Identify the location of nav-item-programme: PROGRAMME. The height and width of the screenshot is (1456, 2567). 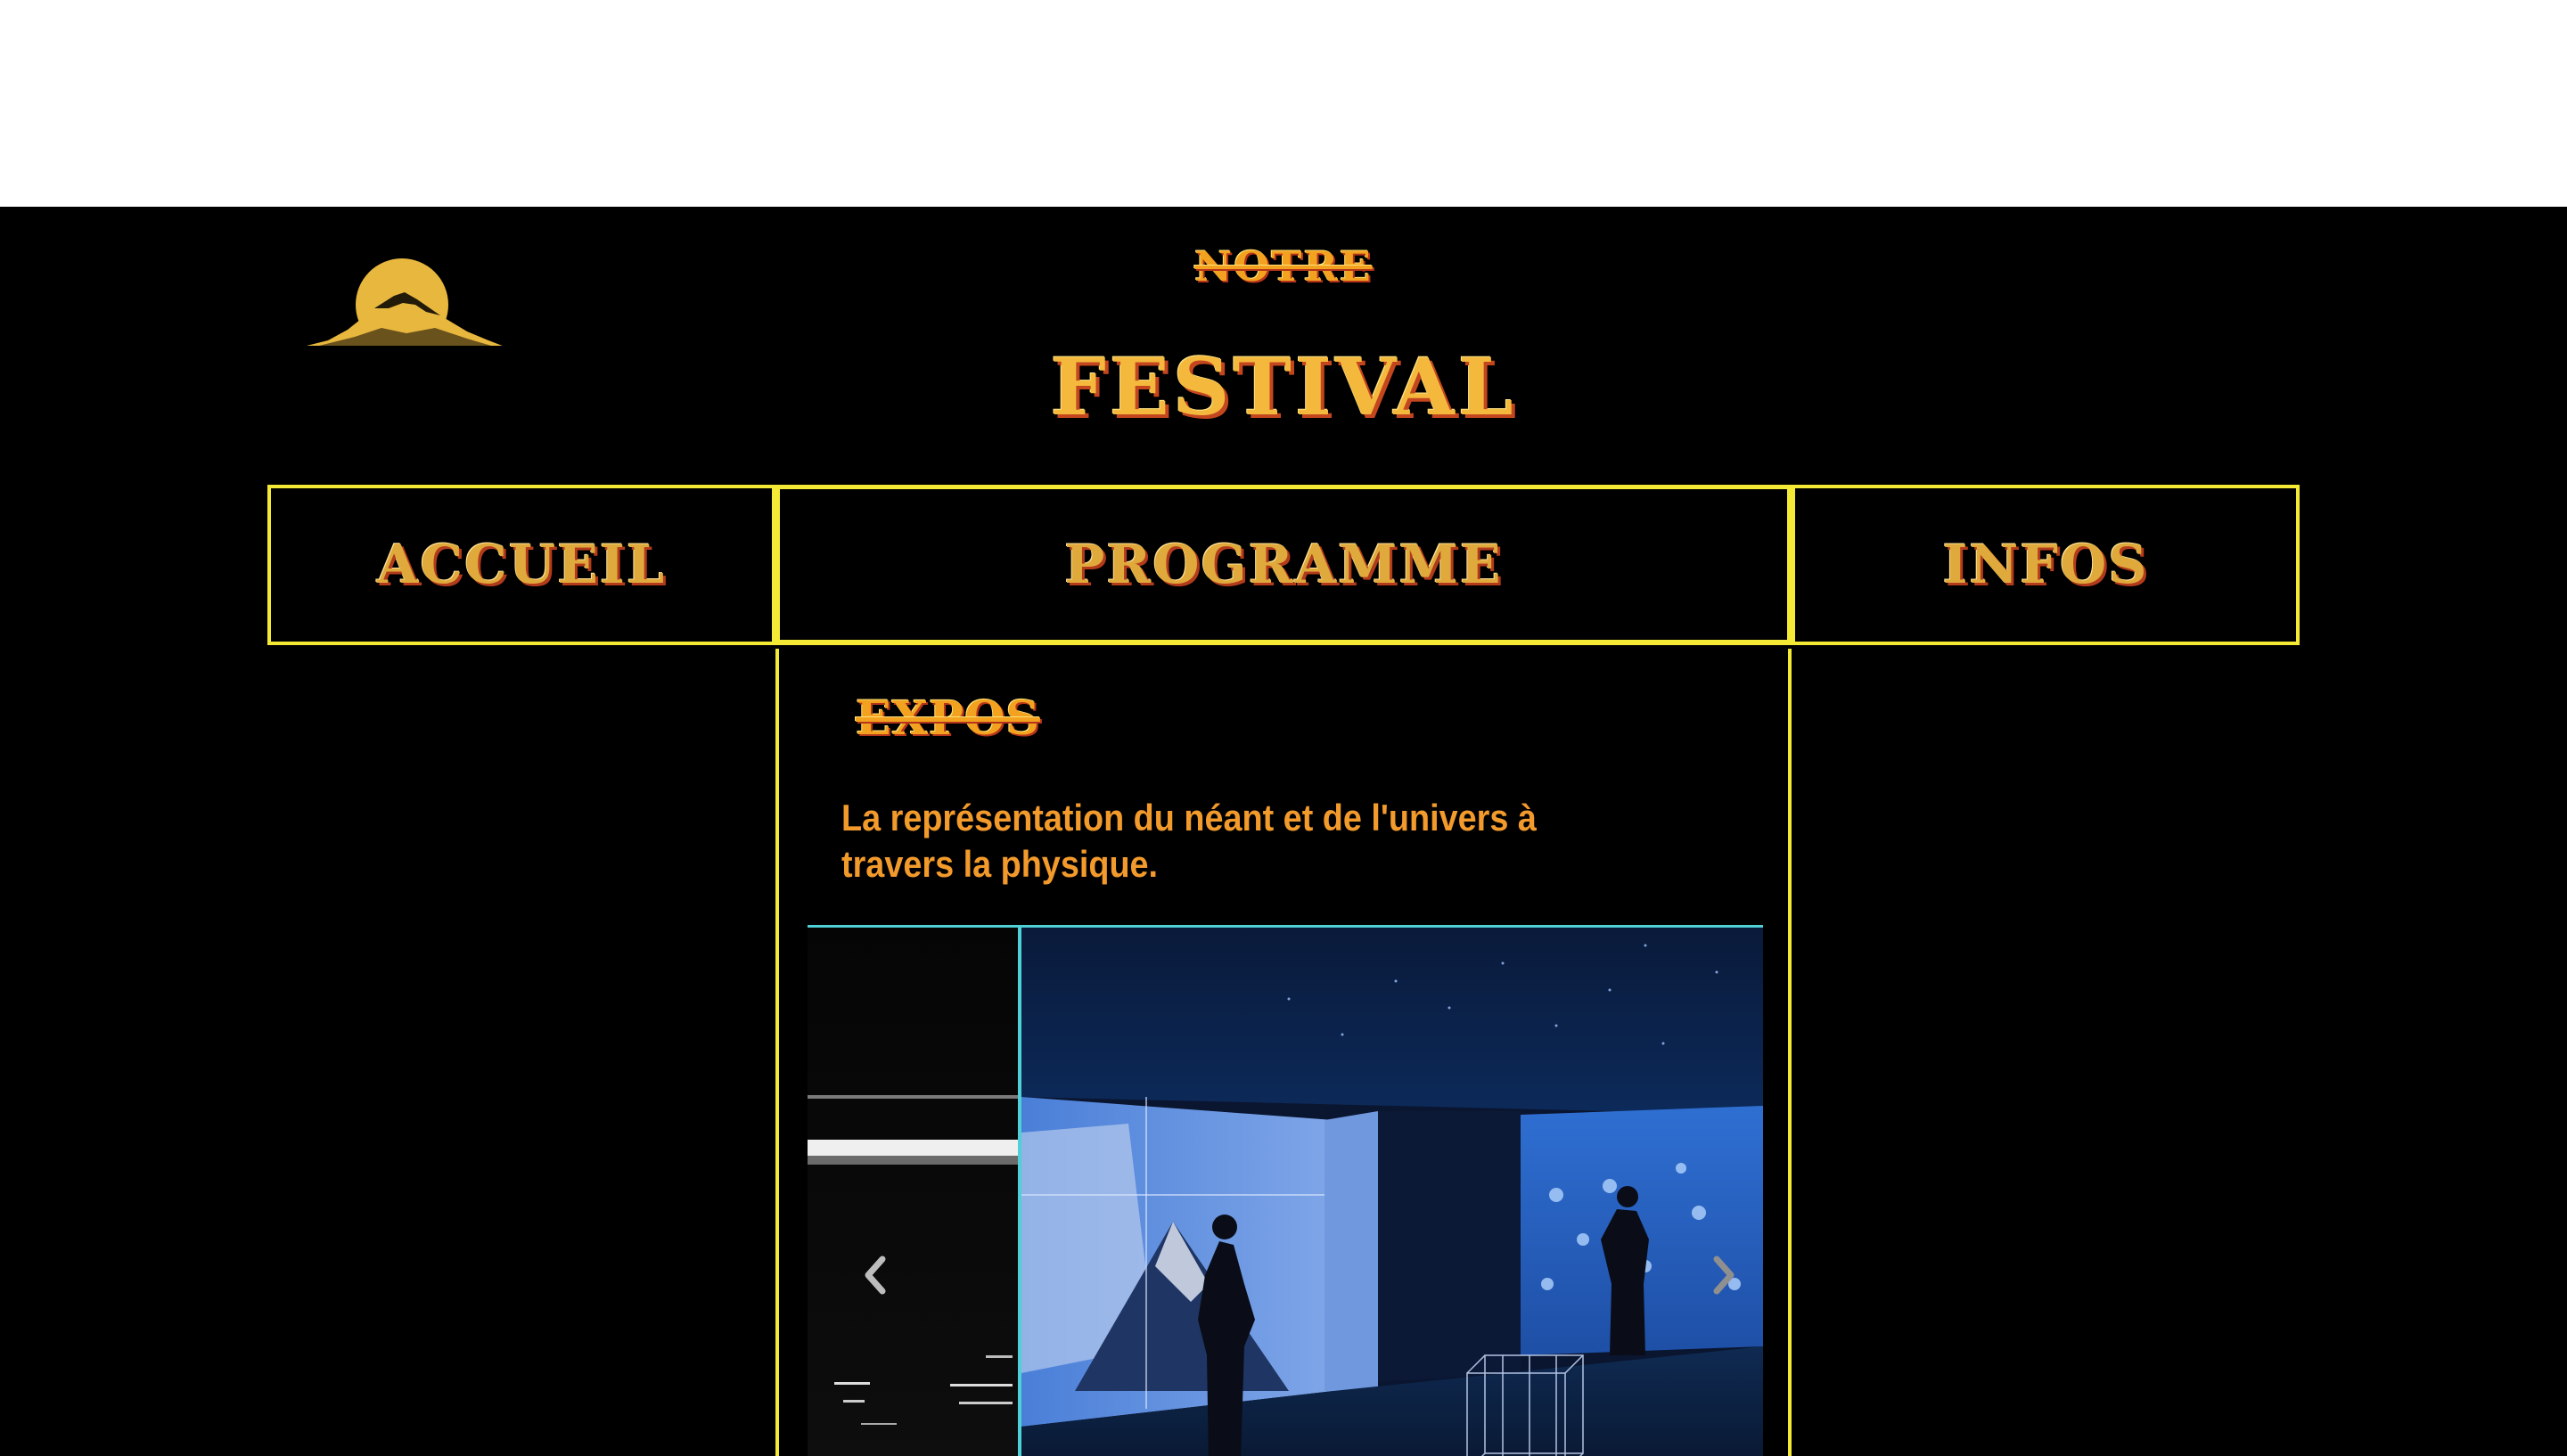
(1283, 565).